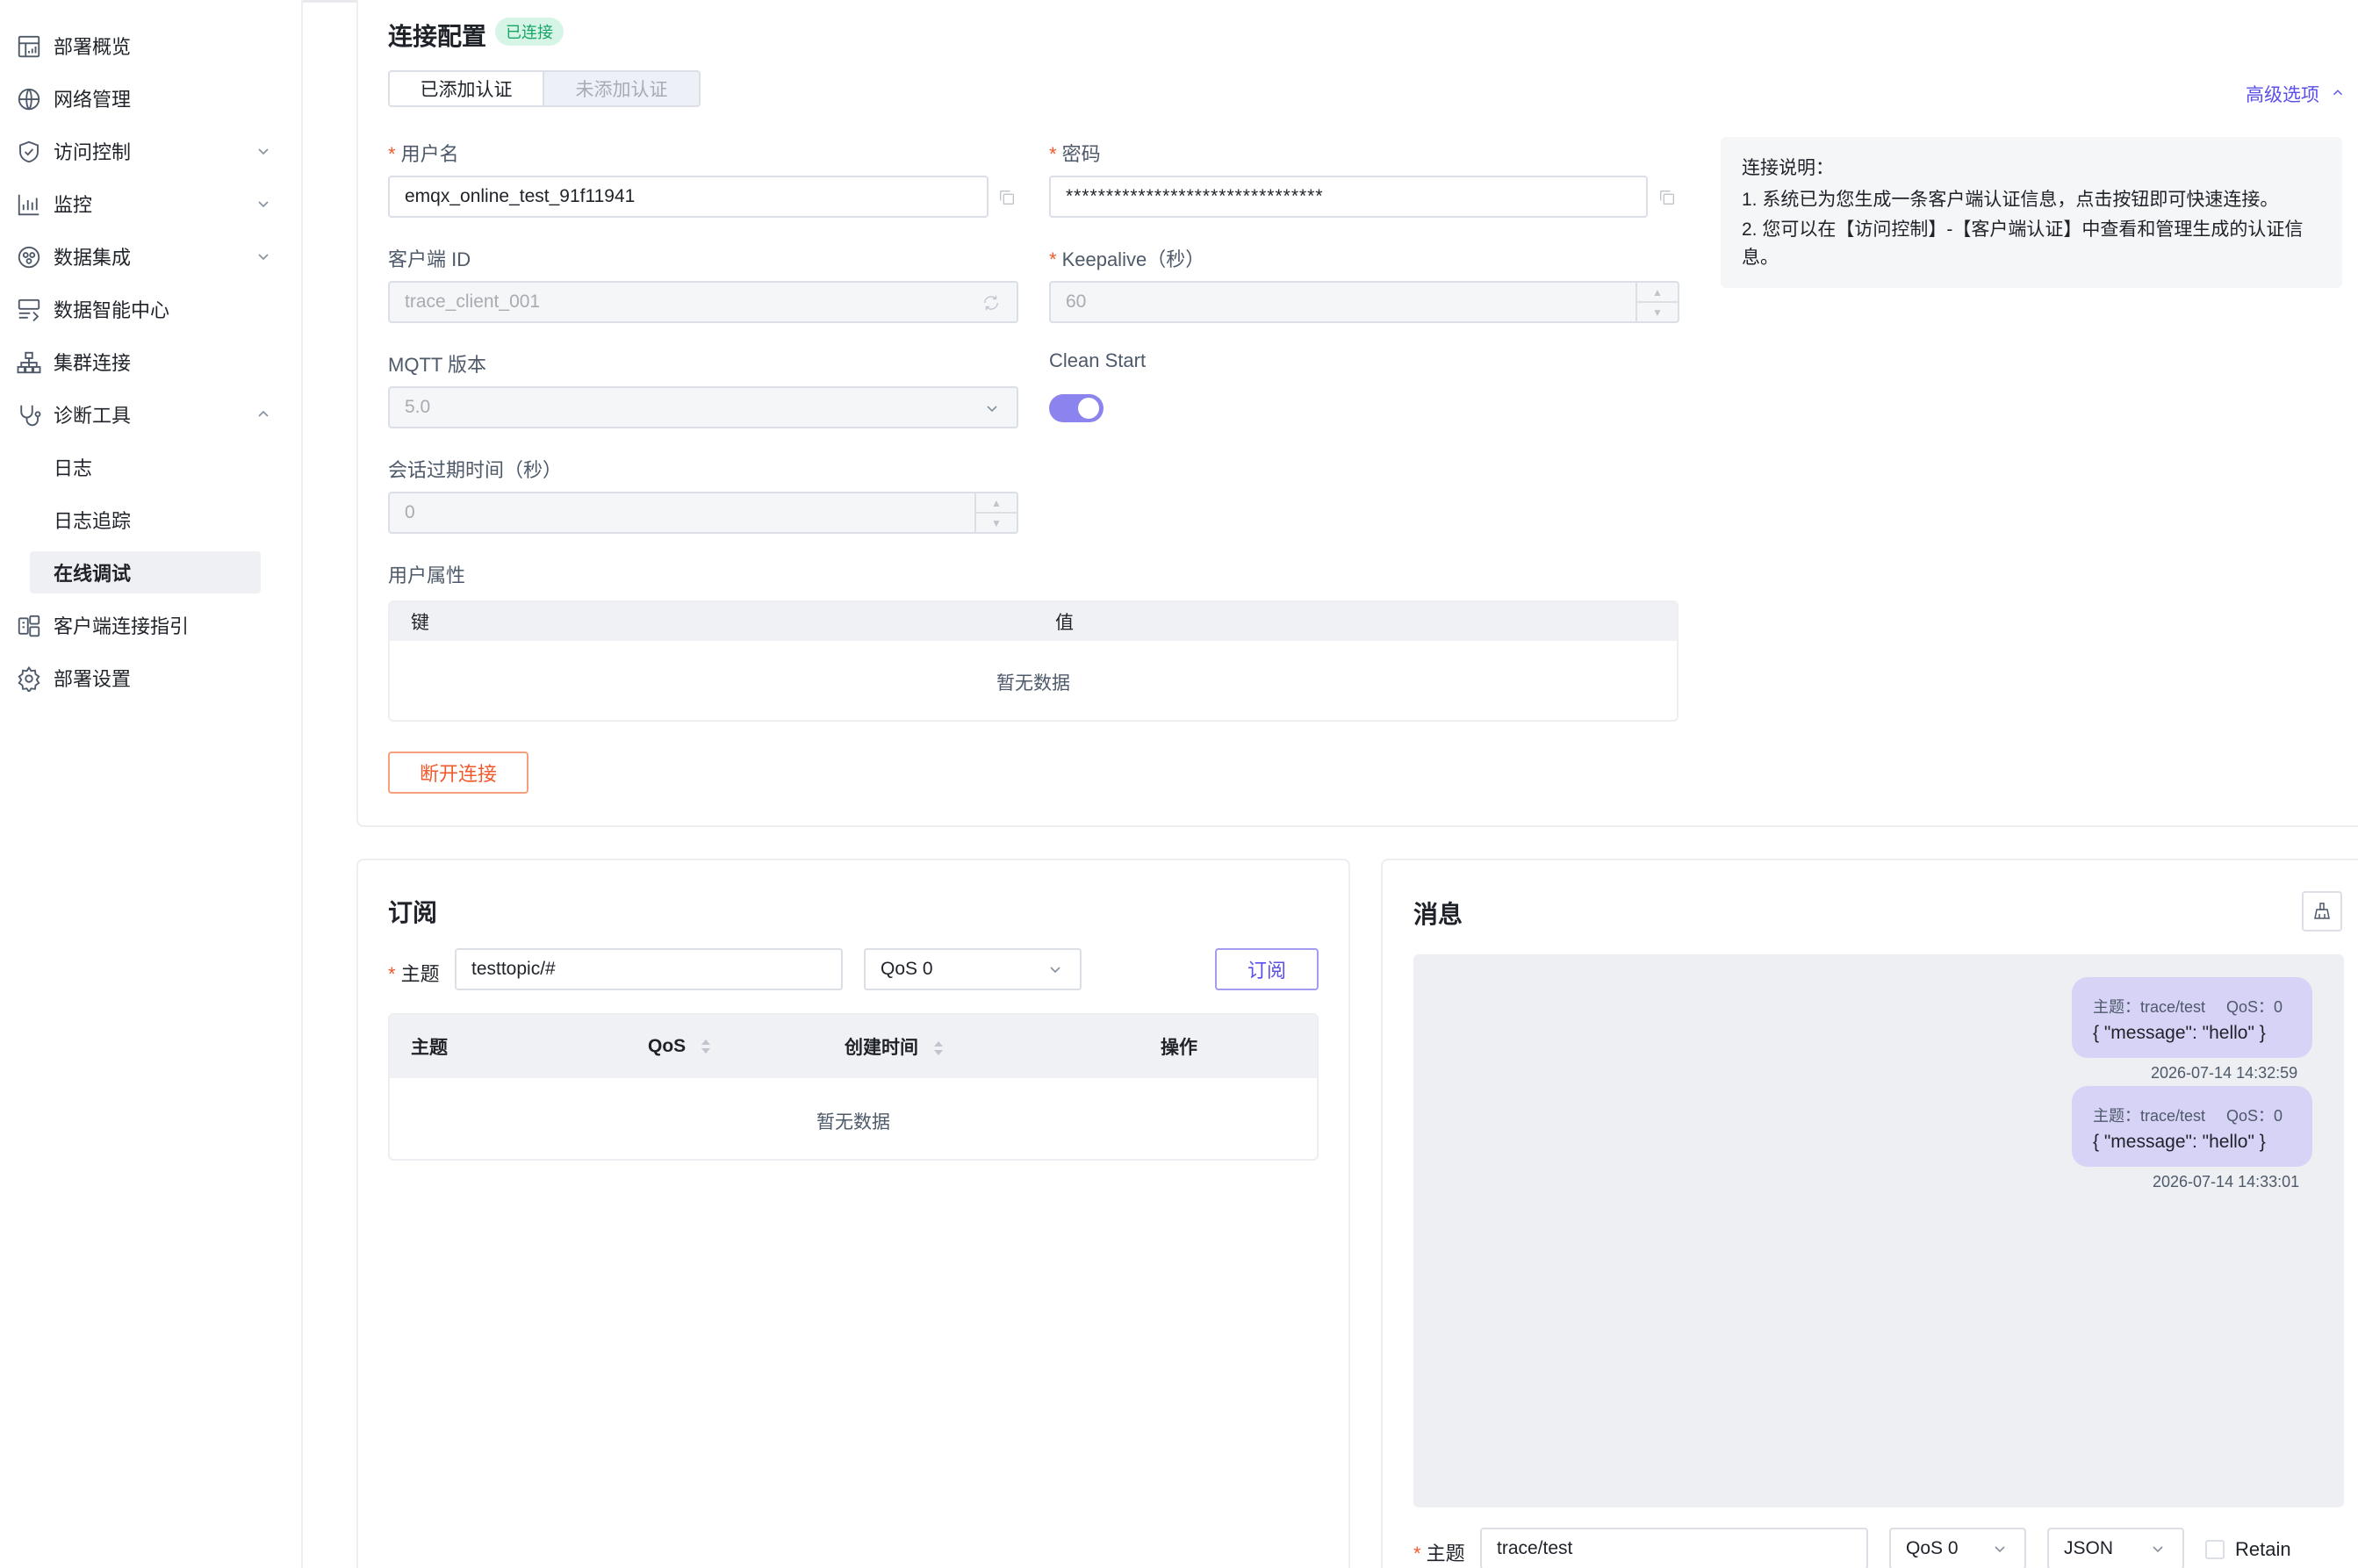  I want to click on tab-auth-not-added: 未添加认证, so click(622, 88).